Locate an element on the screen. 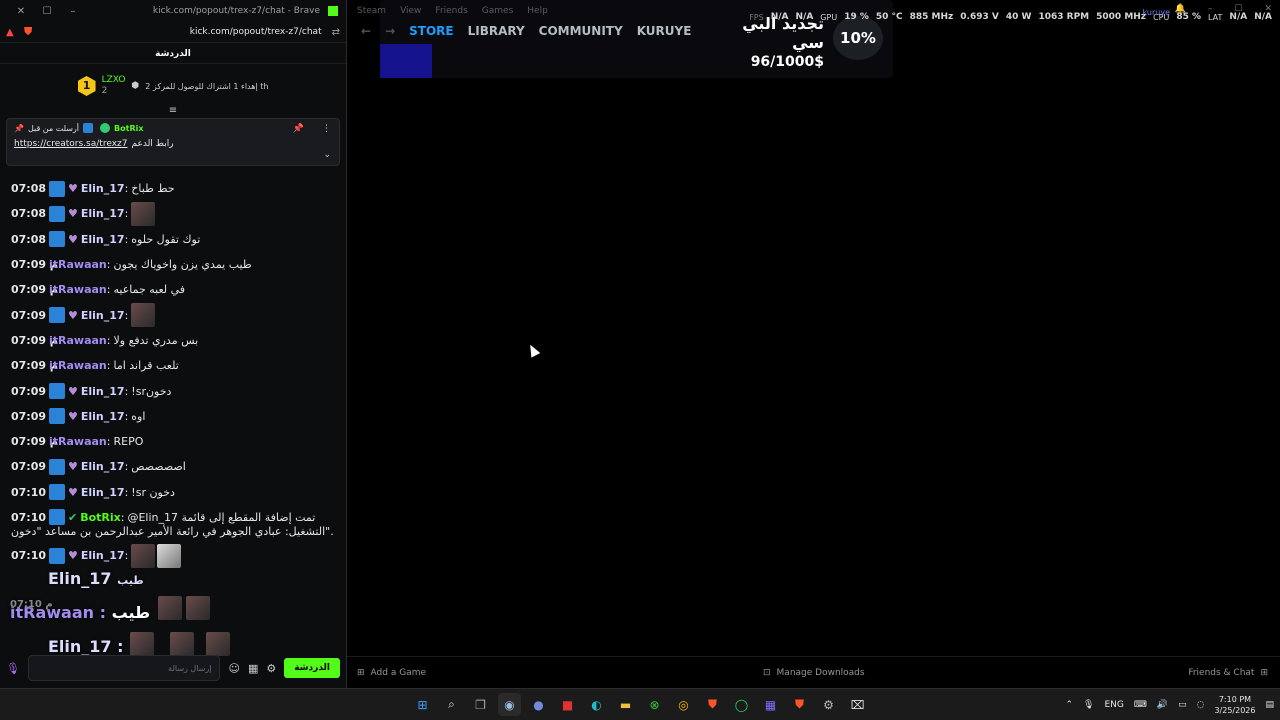 This screenshot has height=720, width=1280. steam-account-name: kuruye is located at coordinates (1156, 12).